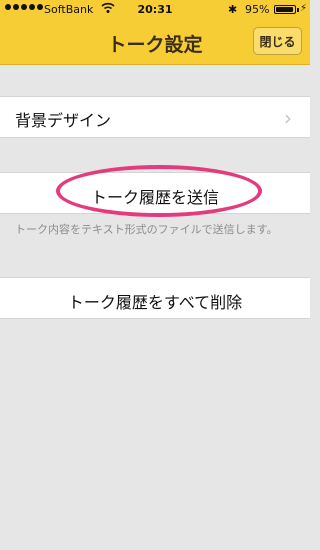 The width and height of the screenshot is (320, 550). Describe the element at coordinates (155, 32) in the screenshot. I see `top-bar: SoftBank 20:31 ✱ 95% ⚡ トーク設定 閉じる` at that location.